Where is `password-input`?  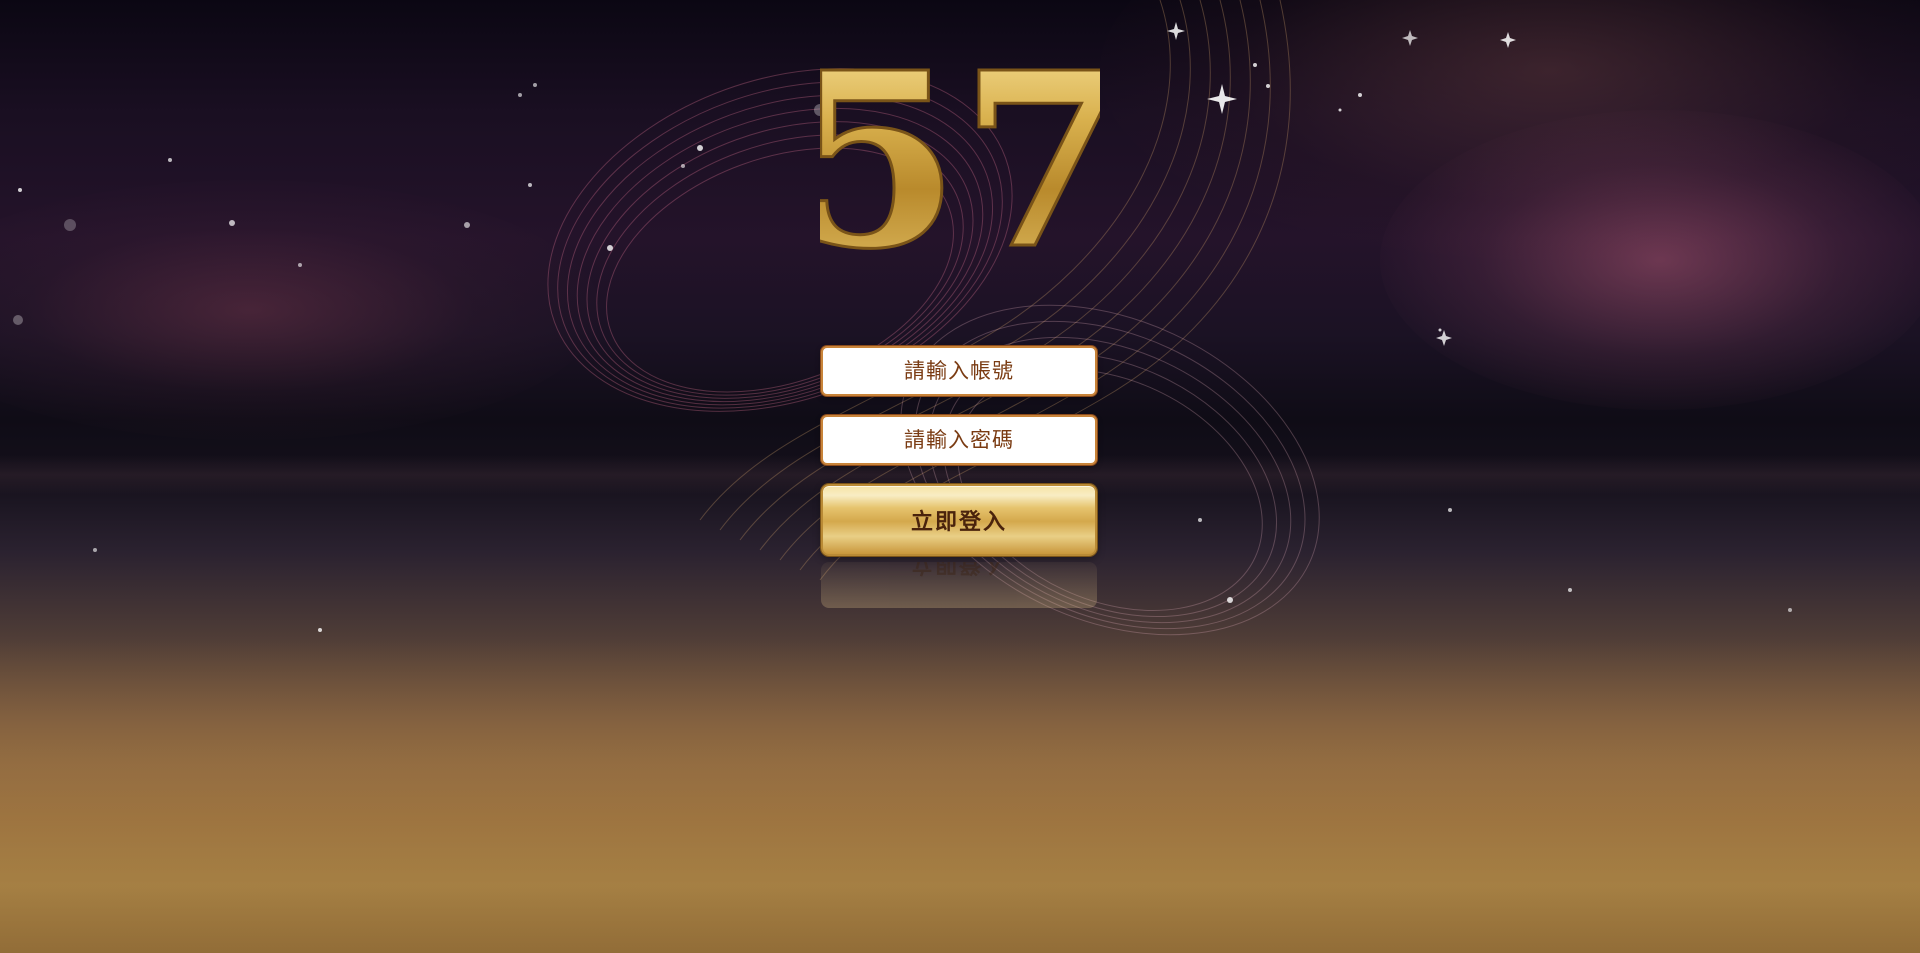 password-input is located at coordinates (959, 440).